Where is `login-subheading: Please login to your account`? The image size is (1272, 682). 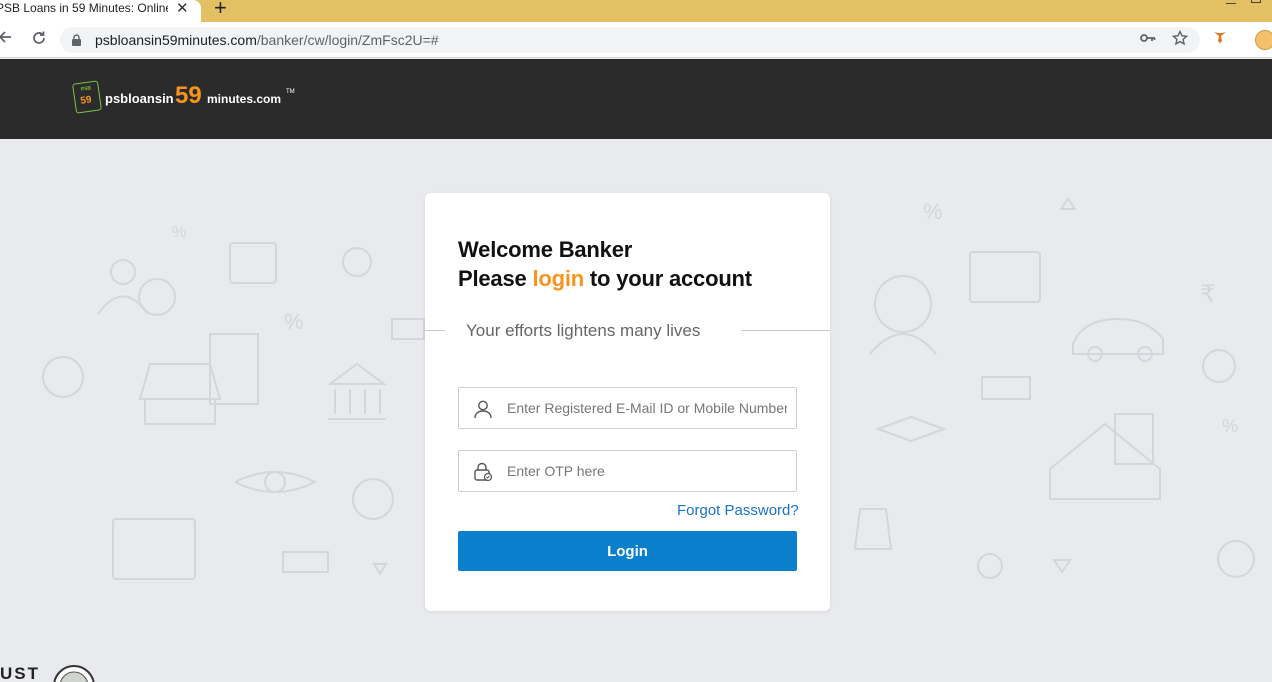
login-subheading: Please login to your account is located at coordinates (605, 278).